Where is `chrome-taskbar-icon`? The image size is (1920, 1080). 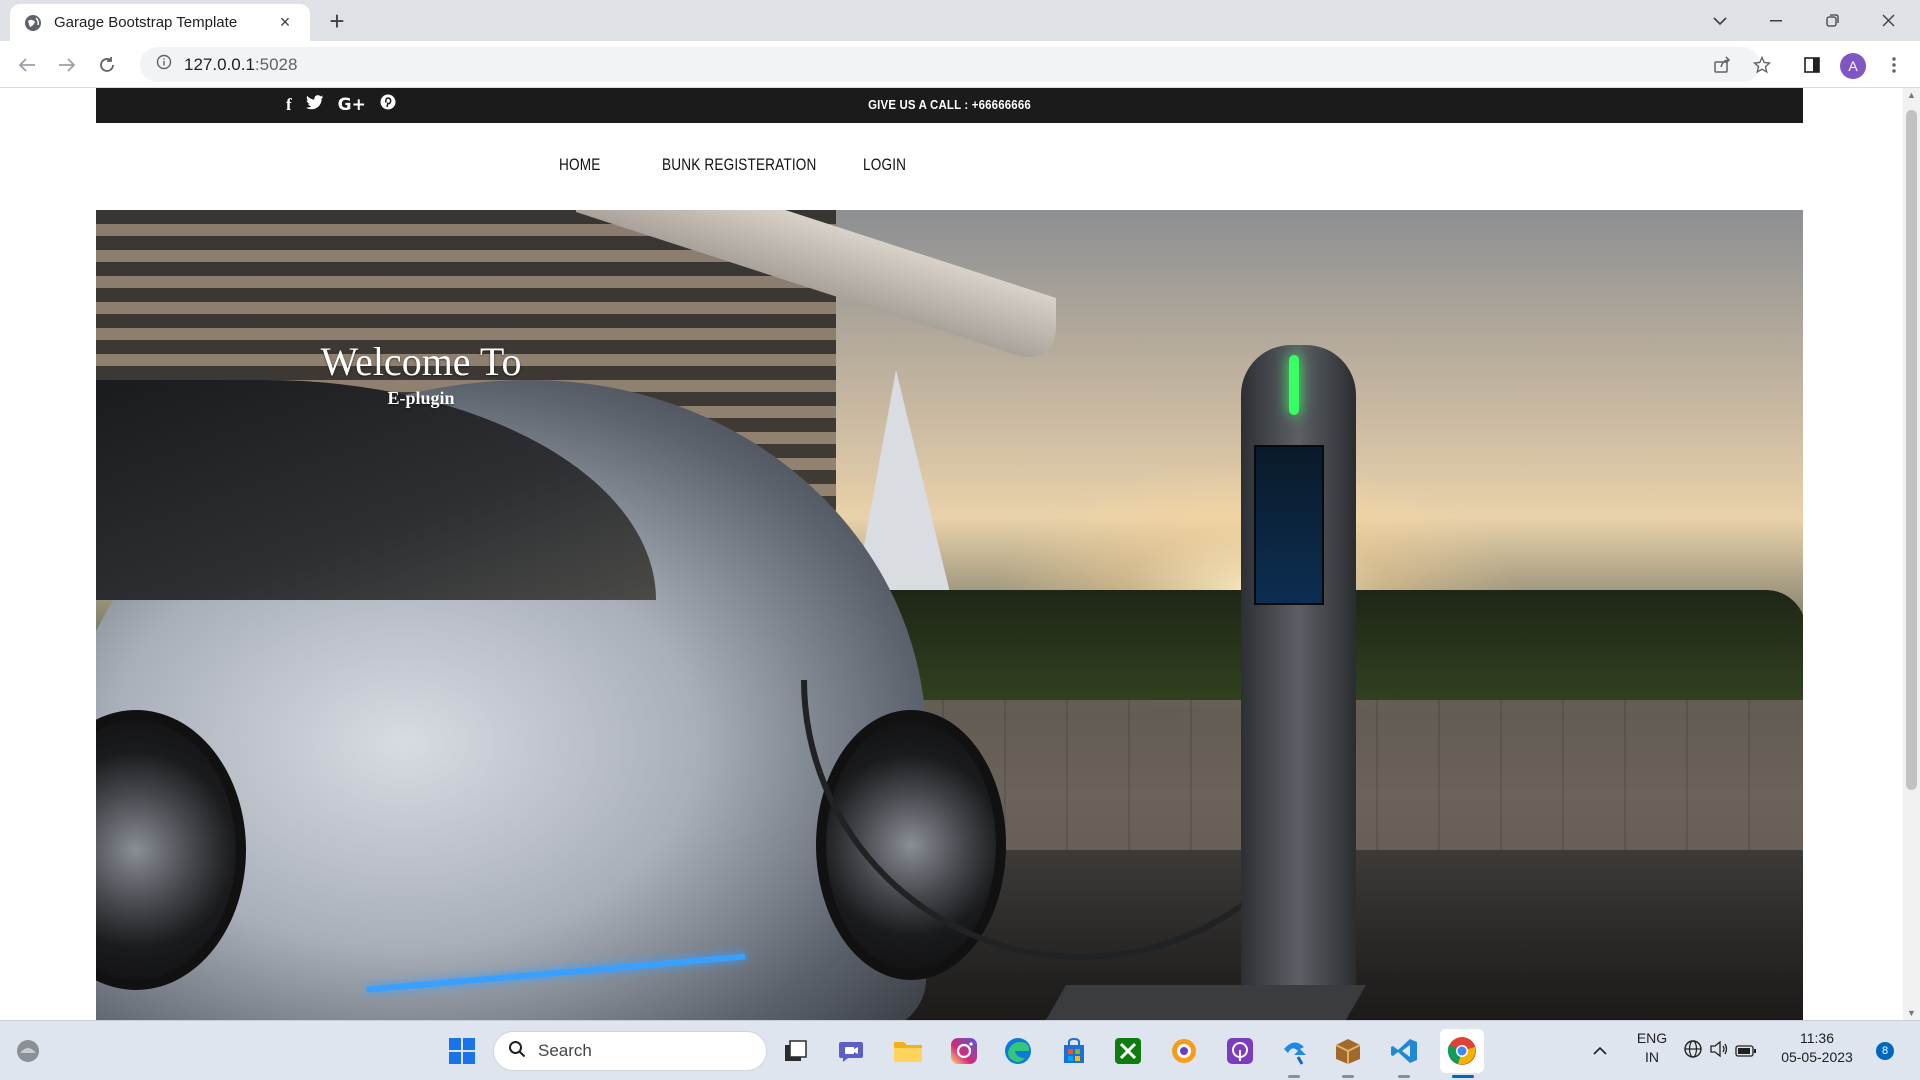
chrome-taskbar-icon is located at coordinates (1462, 1051).